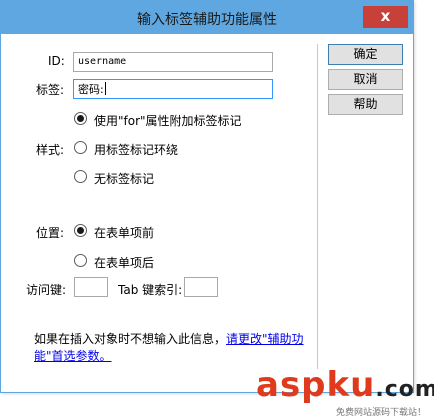  Describe the element at coordinates (124, 263) in the screenshot. I see `position-option-after-label: 在表单项后` at that location.